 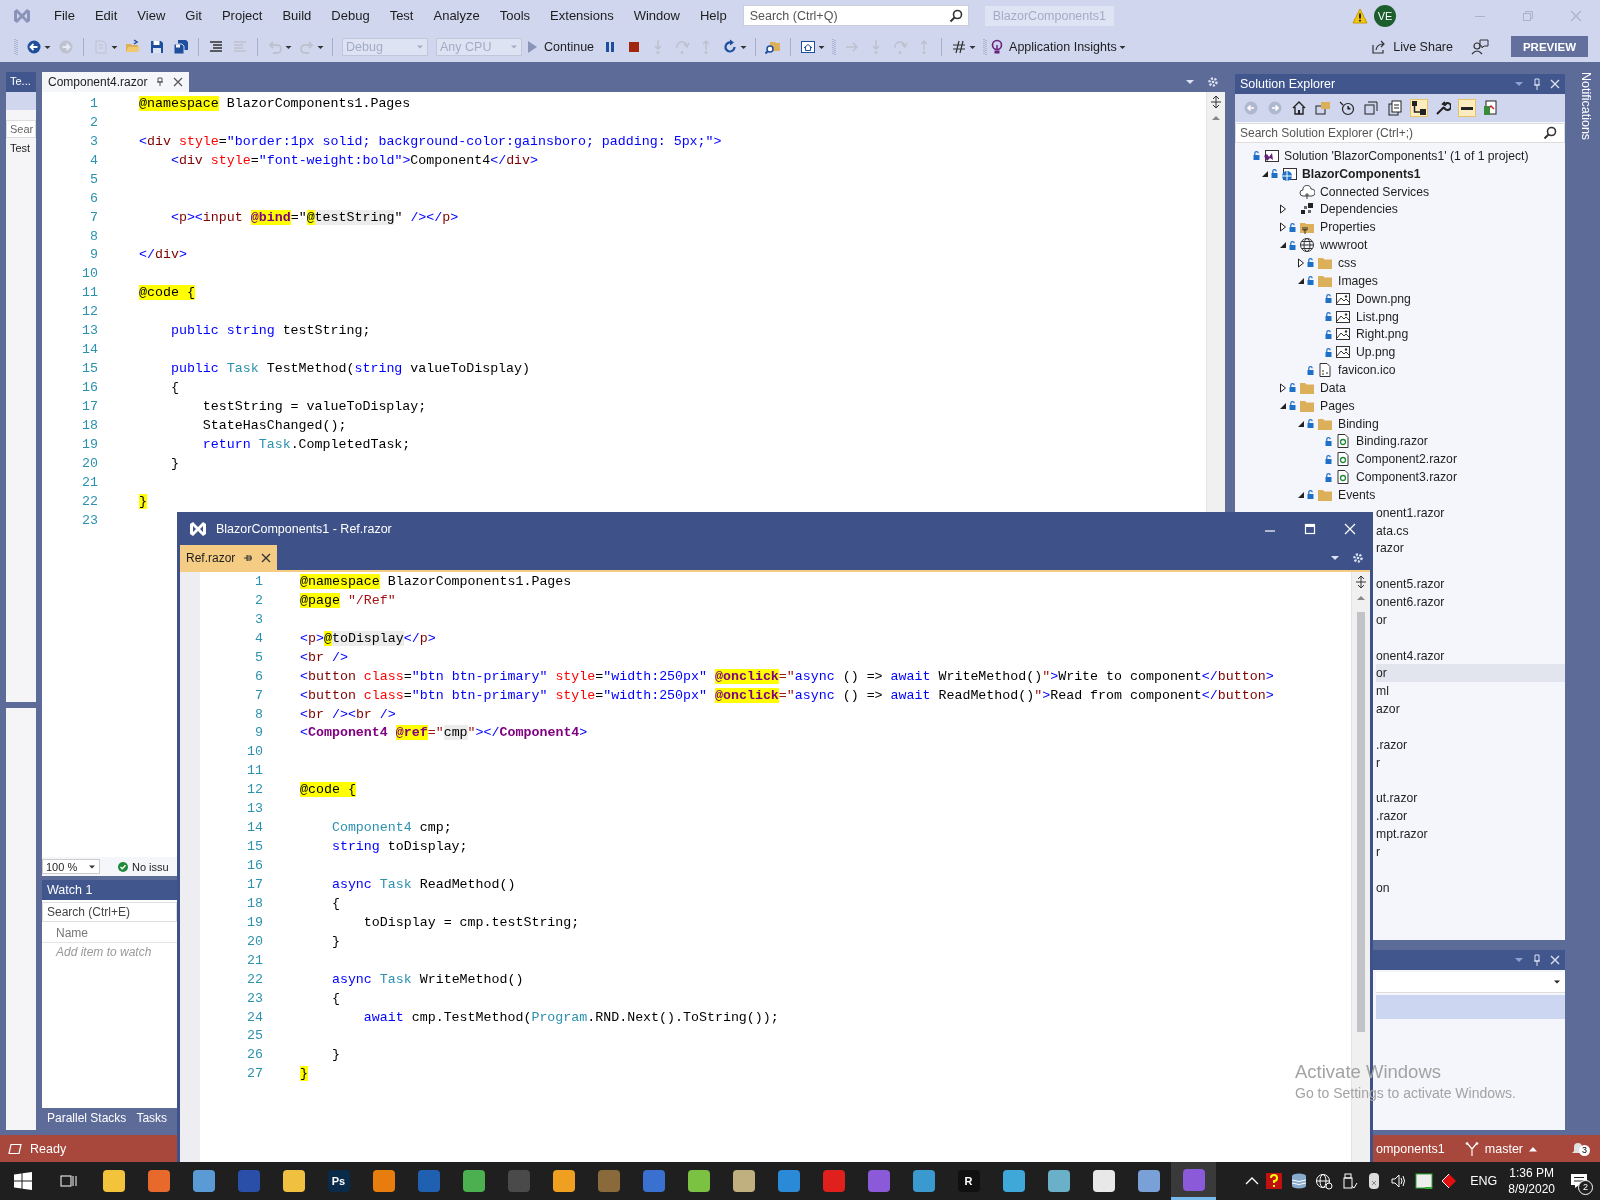 I want to click on wrench-icon, so click(x=1443, y=108).